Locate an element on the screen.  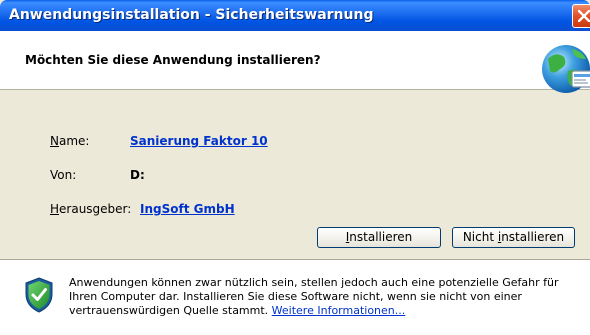
globe-install-icon is located at coordinates (566, 69).